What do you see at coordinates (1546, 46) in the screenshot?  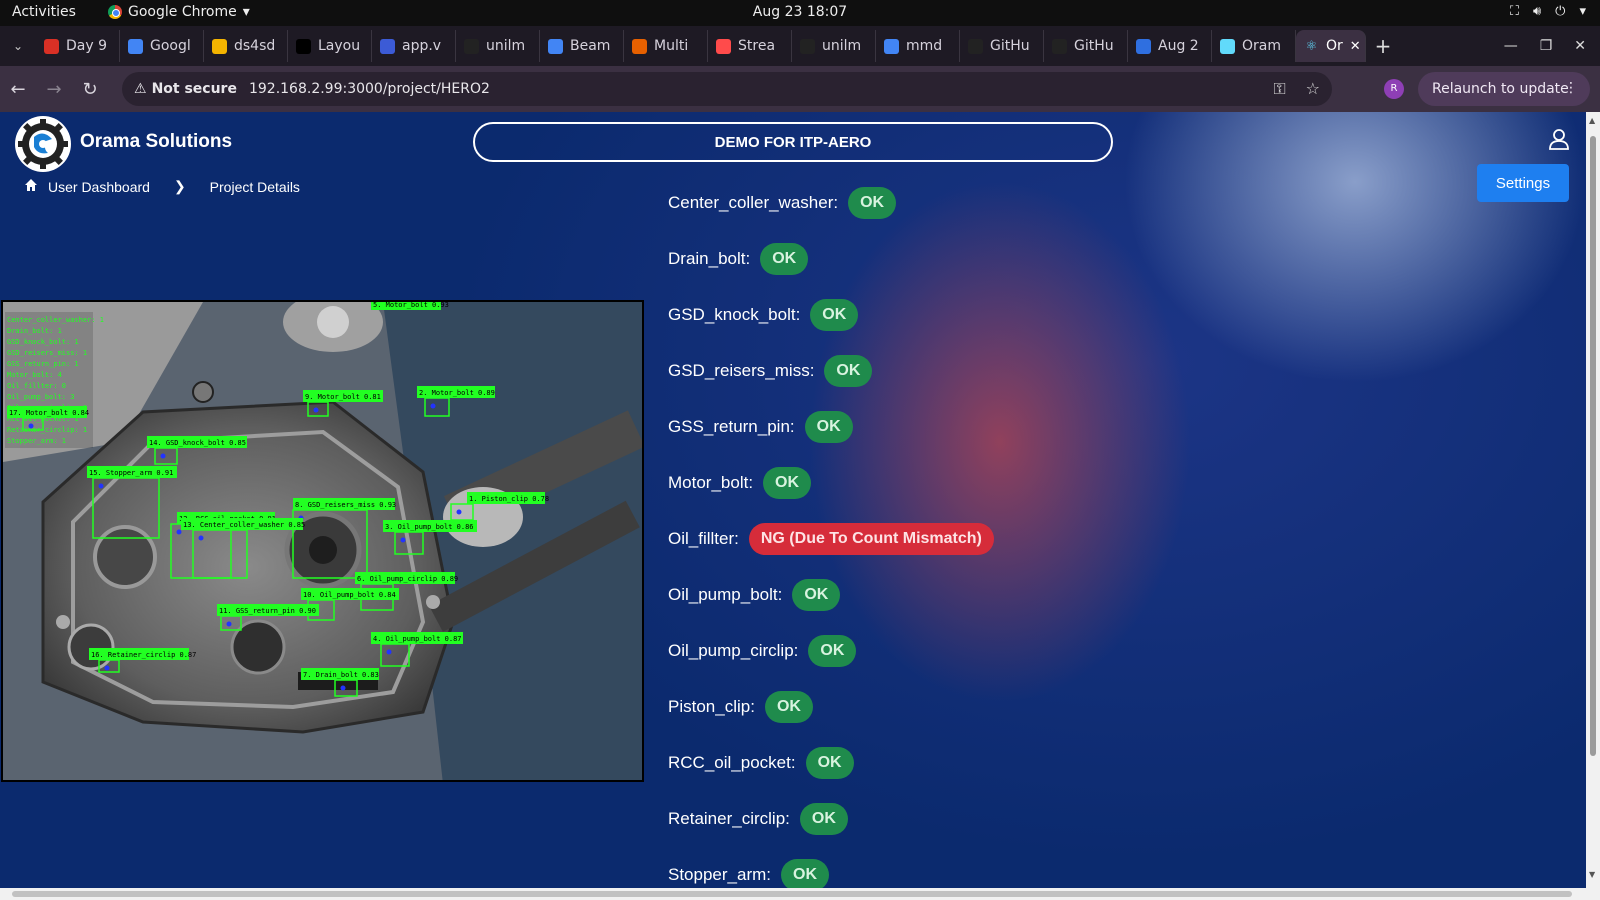 I see `restore-icon: ❐` at bounding box center [1546, 46].